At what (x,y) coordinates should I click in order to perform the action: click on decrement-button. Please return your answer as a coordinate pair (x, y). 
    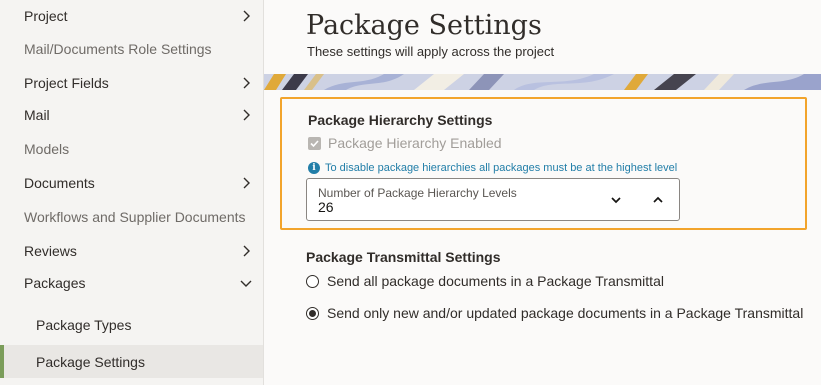
    Looking at the image, I should click on (616, 200).